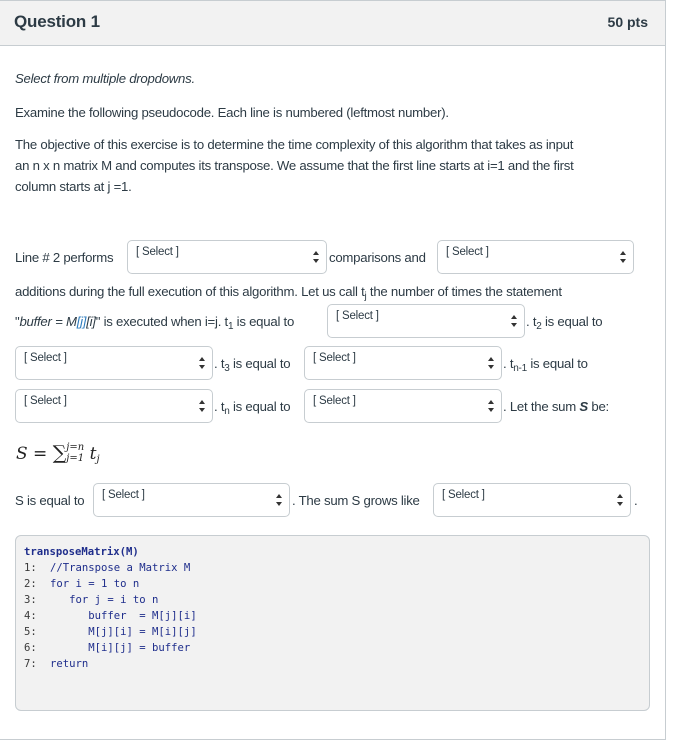 The height and width of the screenshot is (740, 682). Describe the element at coordinates (114, 363) in the screenshot. I see `t2-dropdown: [ Select ]` at that location.